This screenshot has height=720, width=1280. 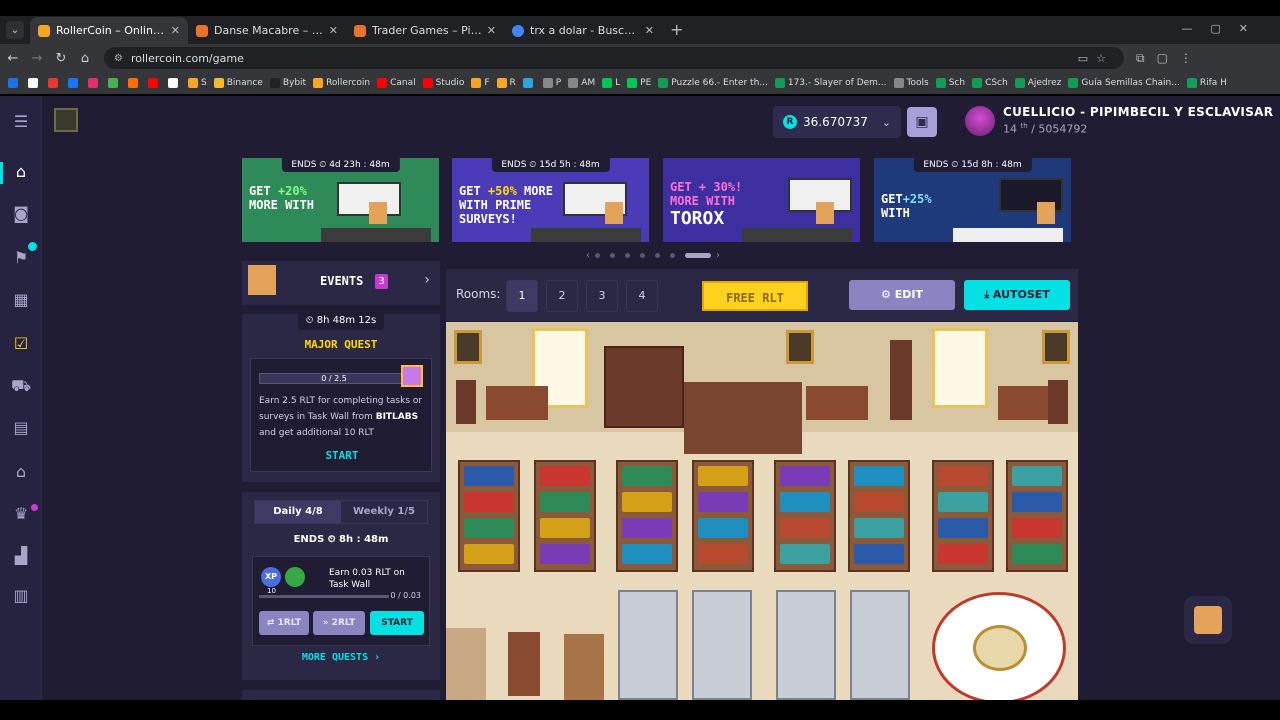 What do you see at coordinates (197, 83) in the screenshot?
I see `bookmark-item: S` at bounding box center [197, 83].